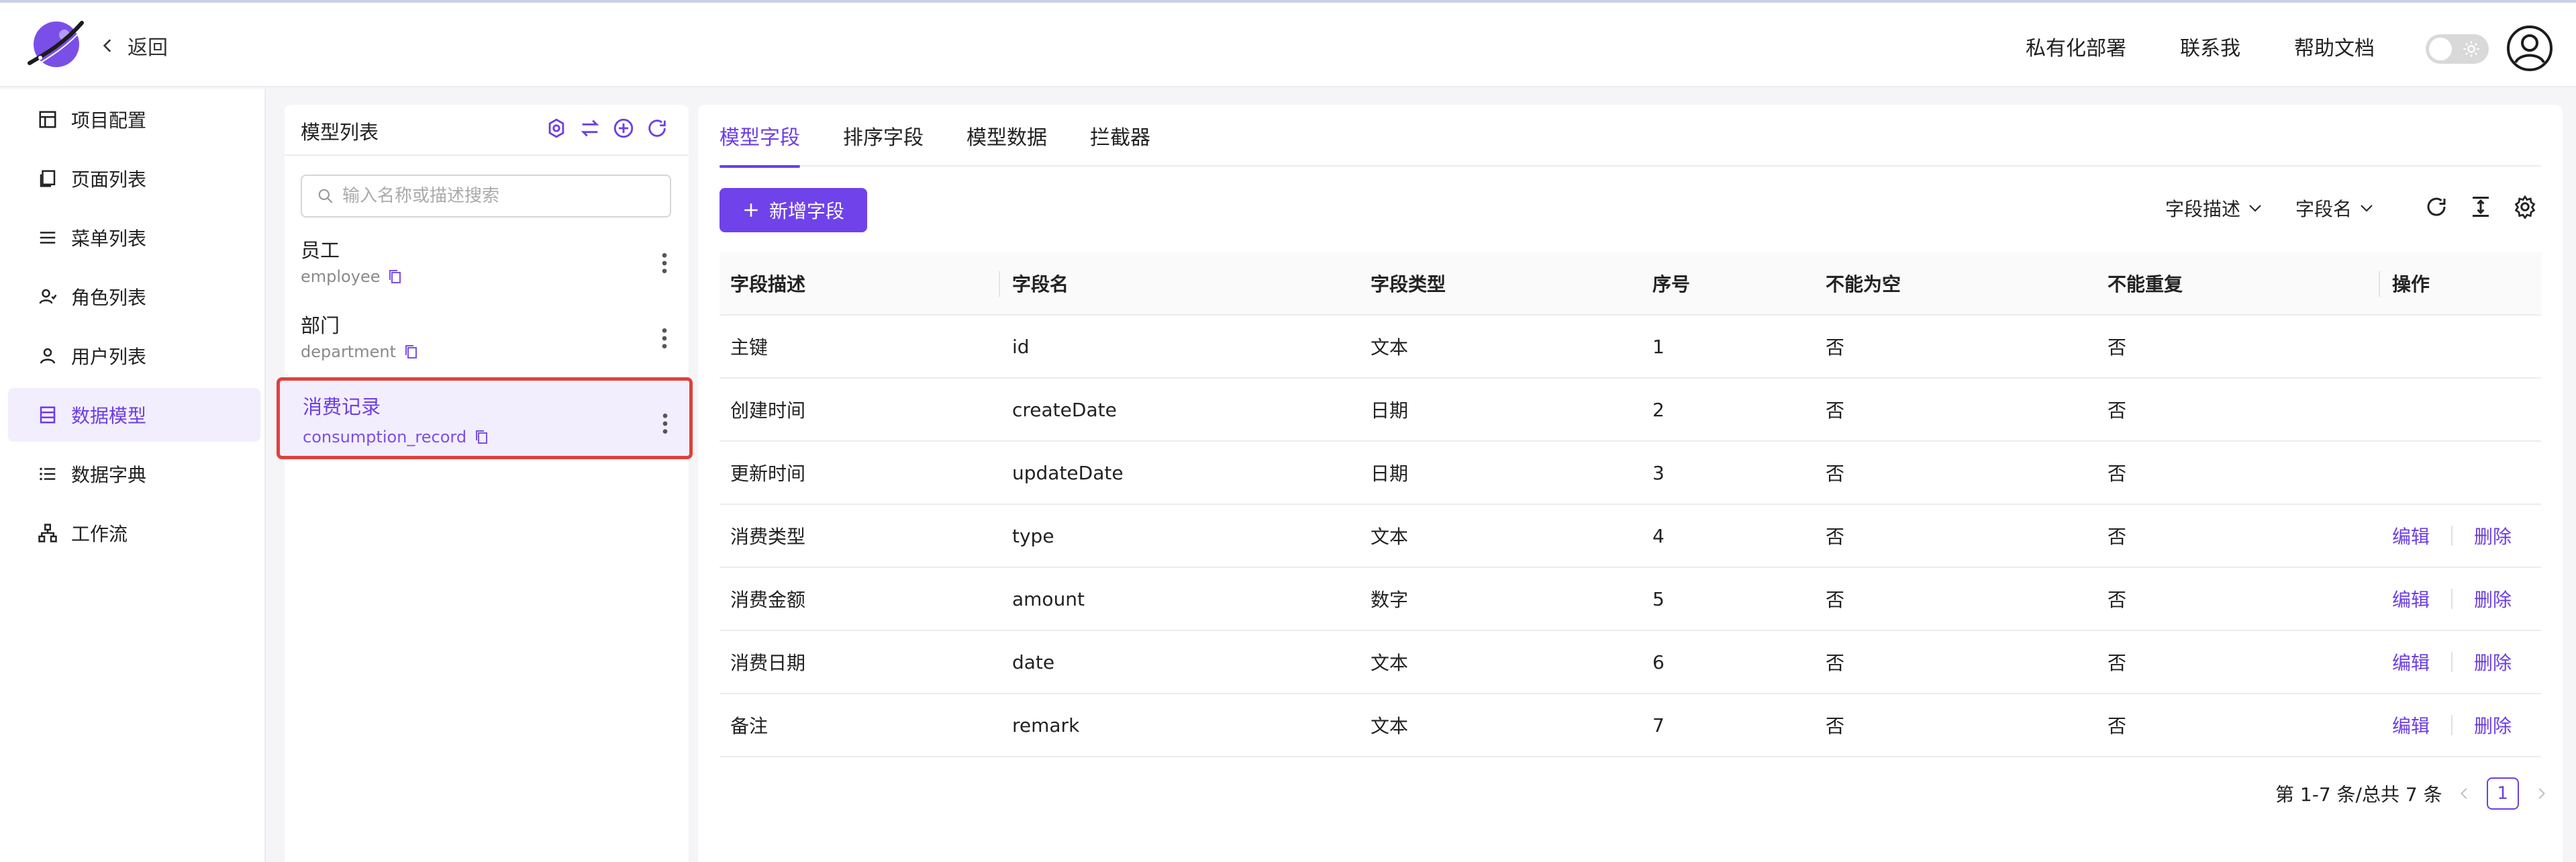 This screenshot has width=2576, height=862. I want to click on add-circle-icon, so click(623, 128).